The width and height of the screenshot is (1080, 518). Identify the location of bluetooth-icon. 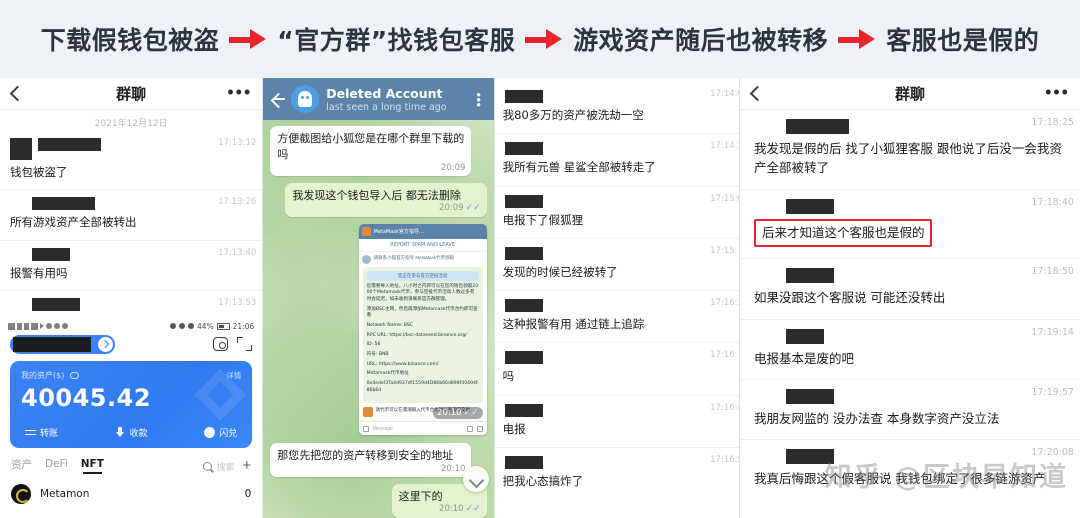
(190, 326).